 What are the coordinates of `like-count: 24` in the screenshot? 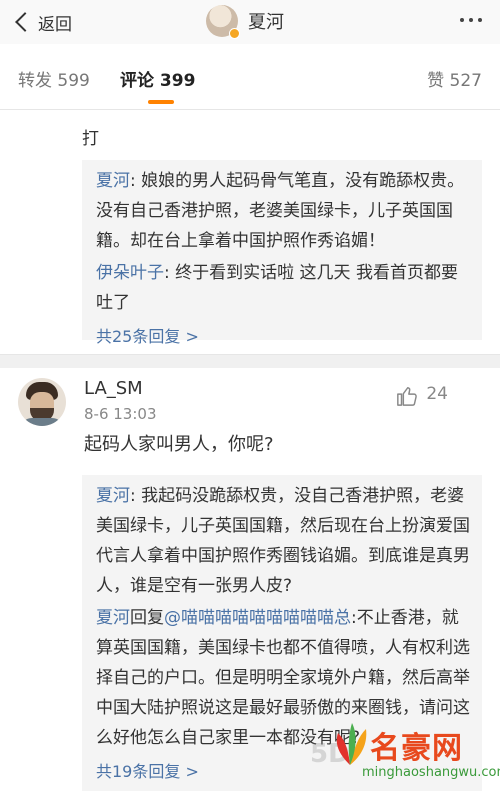 It's located at (437, 394).